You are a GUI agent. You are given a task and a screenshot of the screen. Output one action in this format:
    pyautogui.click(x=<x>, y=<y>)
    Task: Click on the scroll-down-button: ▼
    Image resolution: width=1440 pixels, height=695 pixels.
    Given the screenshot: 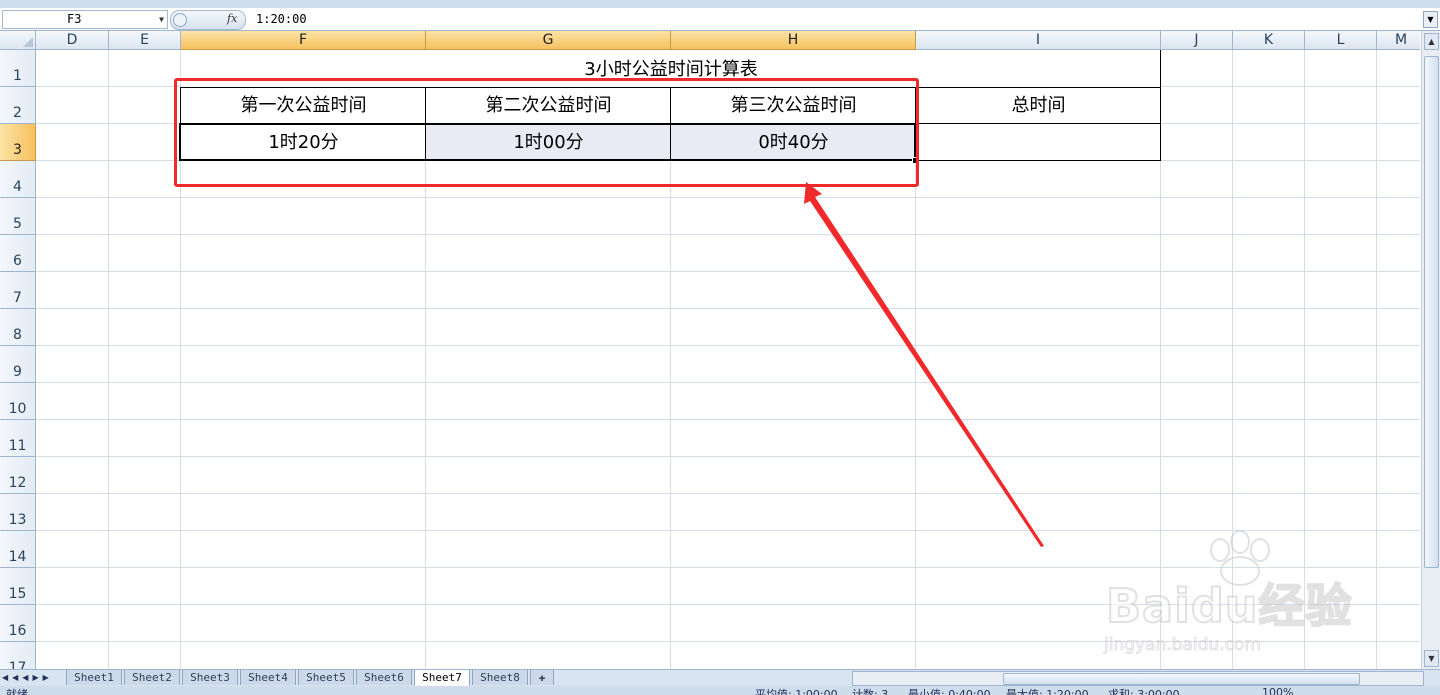 What is the action you would take?
    pyautogui.click(x=1431, y=658)
    